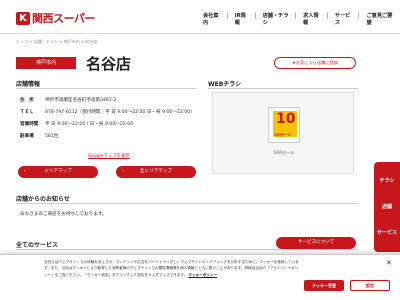 The width and height of the screenshot is (400, 300). Describe the element at coordinates (389, 263) in the screenshot. I see `close-icon: ✕` at that location.